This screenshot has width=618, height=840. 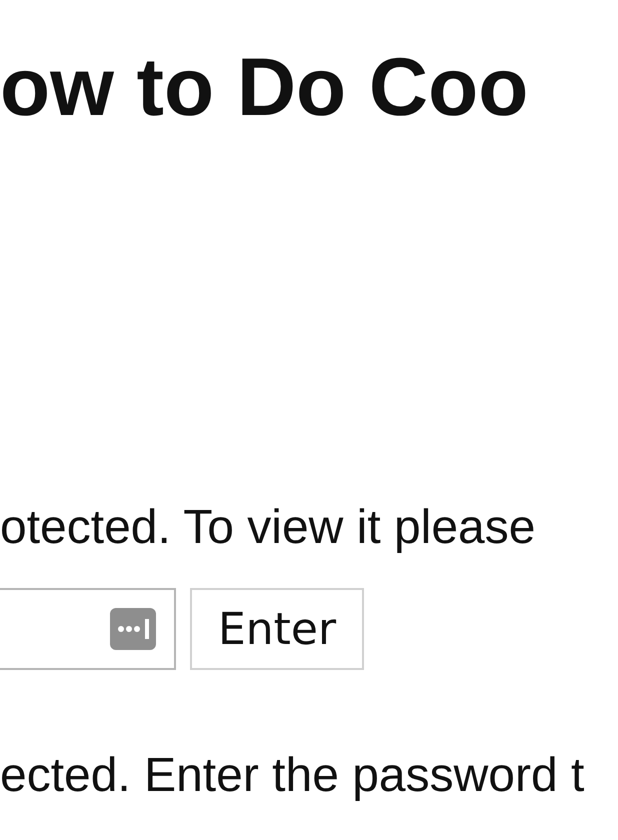 I want to click on page-title: ow to Do Coo, so click(x=264, y=88).